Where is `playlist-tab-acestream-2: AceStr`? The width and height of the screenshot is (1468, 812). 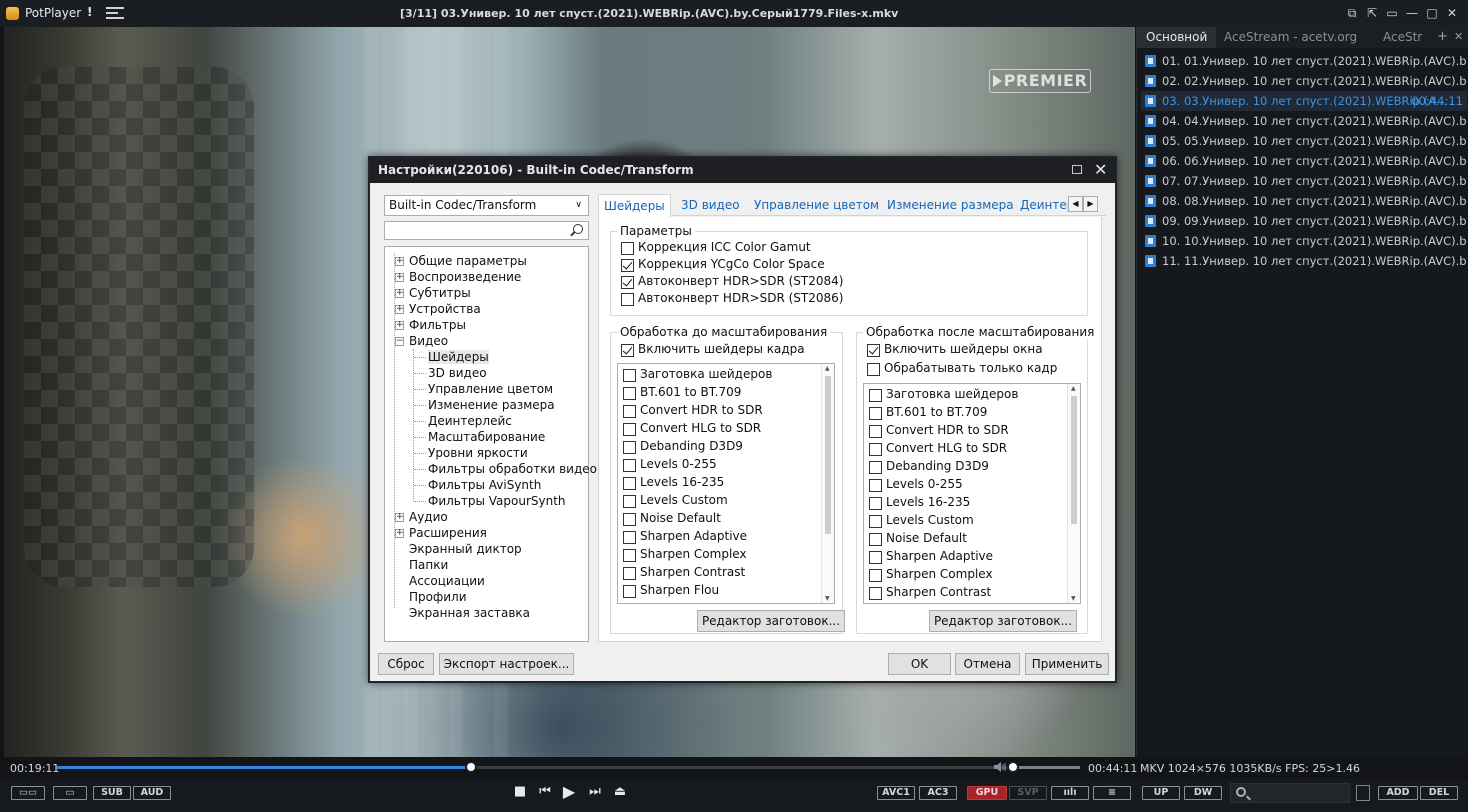
playlist-tab-acestream-2: AceStr is located at coordinates (1400, 37).